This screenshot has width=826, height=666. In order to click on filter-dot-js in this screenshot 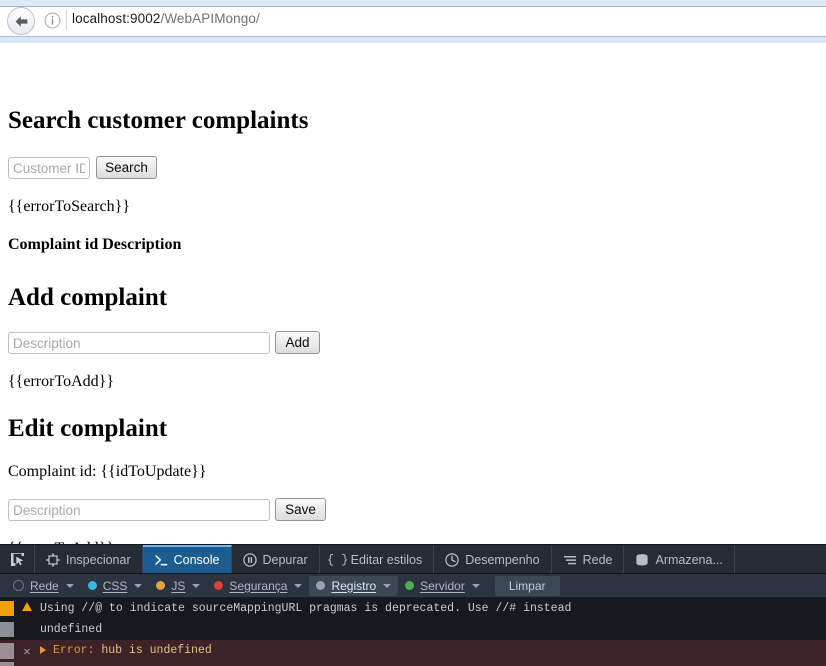, I will do `click(161, 585)`.